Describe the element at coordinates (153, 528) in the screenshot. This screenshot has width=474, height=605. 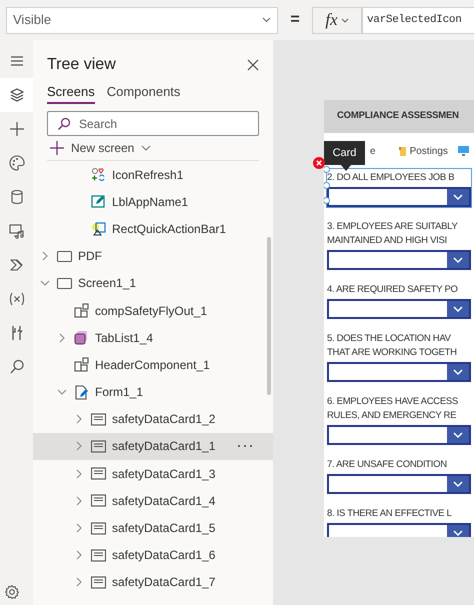
I see `tree-item: safetyDataCard1_5` at that location.